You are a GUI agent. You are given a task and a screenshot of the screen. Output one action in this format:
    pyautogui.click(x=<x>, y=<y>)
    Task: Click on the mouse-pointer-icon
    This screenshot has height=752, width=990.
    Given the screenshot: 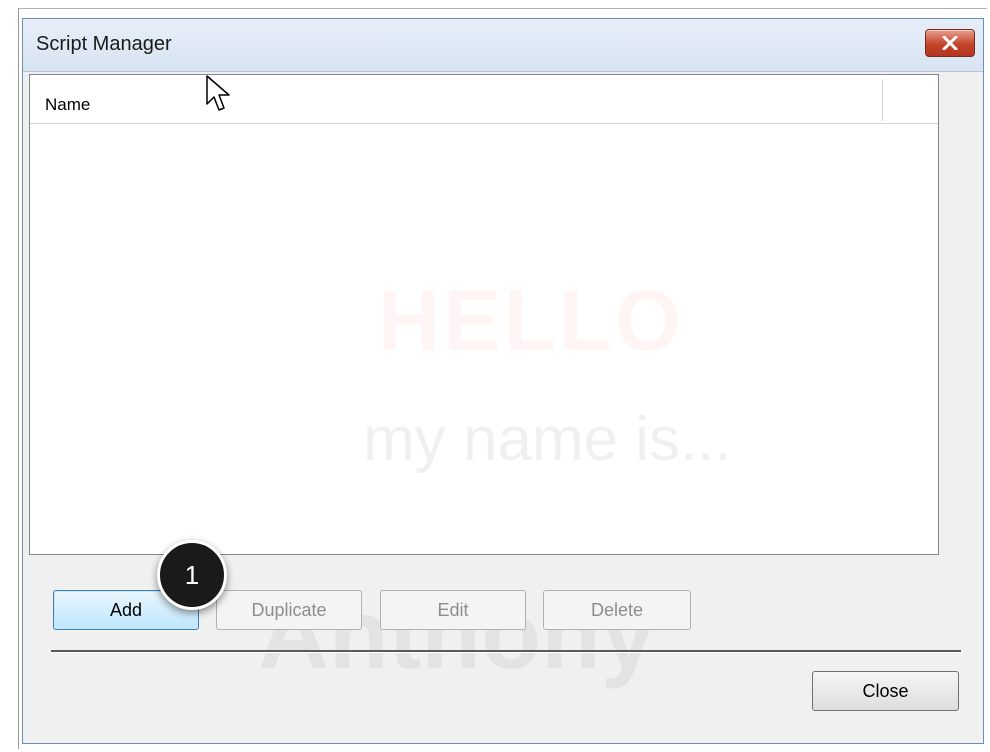 What is the action you would take?
    pyautogui.click(x=218, y=93)
    